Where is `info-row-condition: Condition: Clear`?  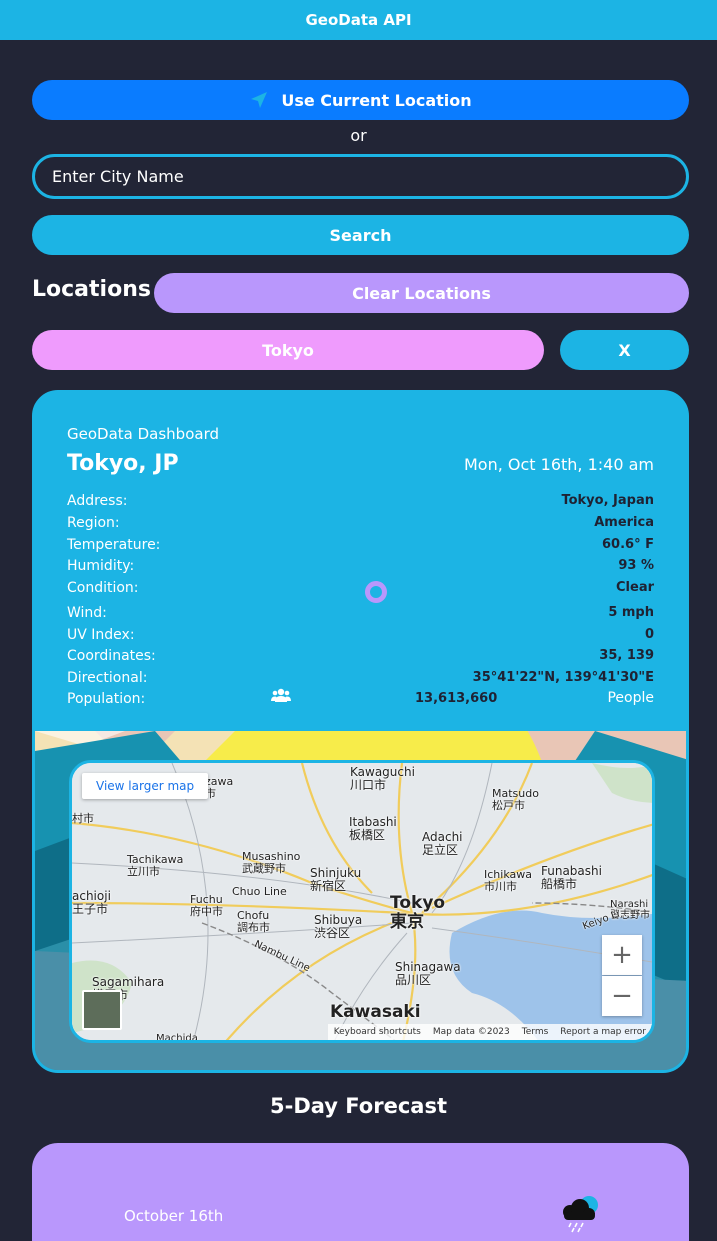 info-row-condition: Condition: Clear is located at coordinates (360, 590).